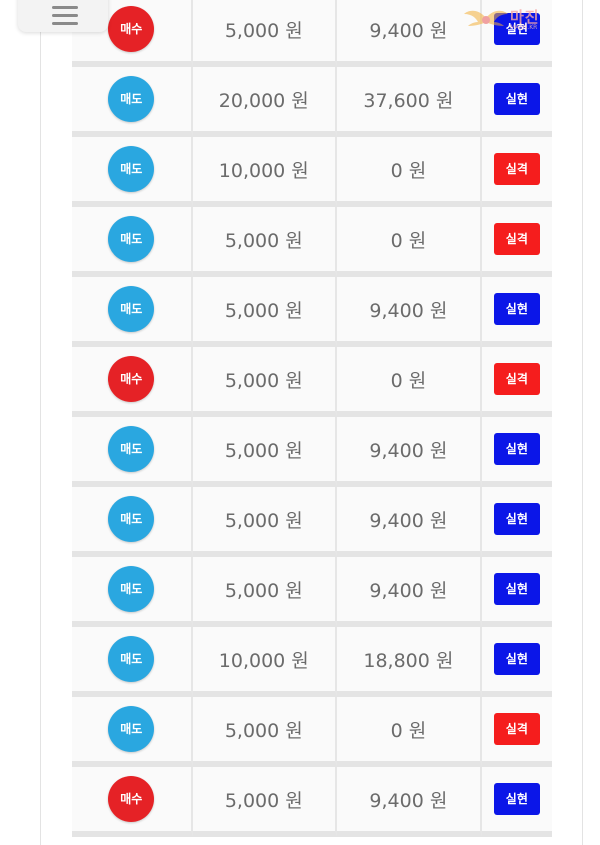  I want to click on panel-border-right, so click(582, 422).